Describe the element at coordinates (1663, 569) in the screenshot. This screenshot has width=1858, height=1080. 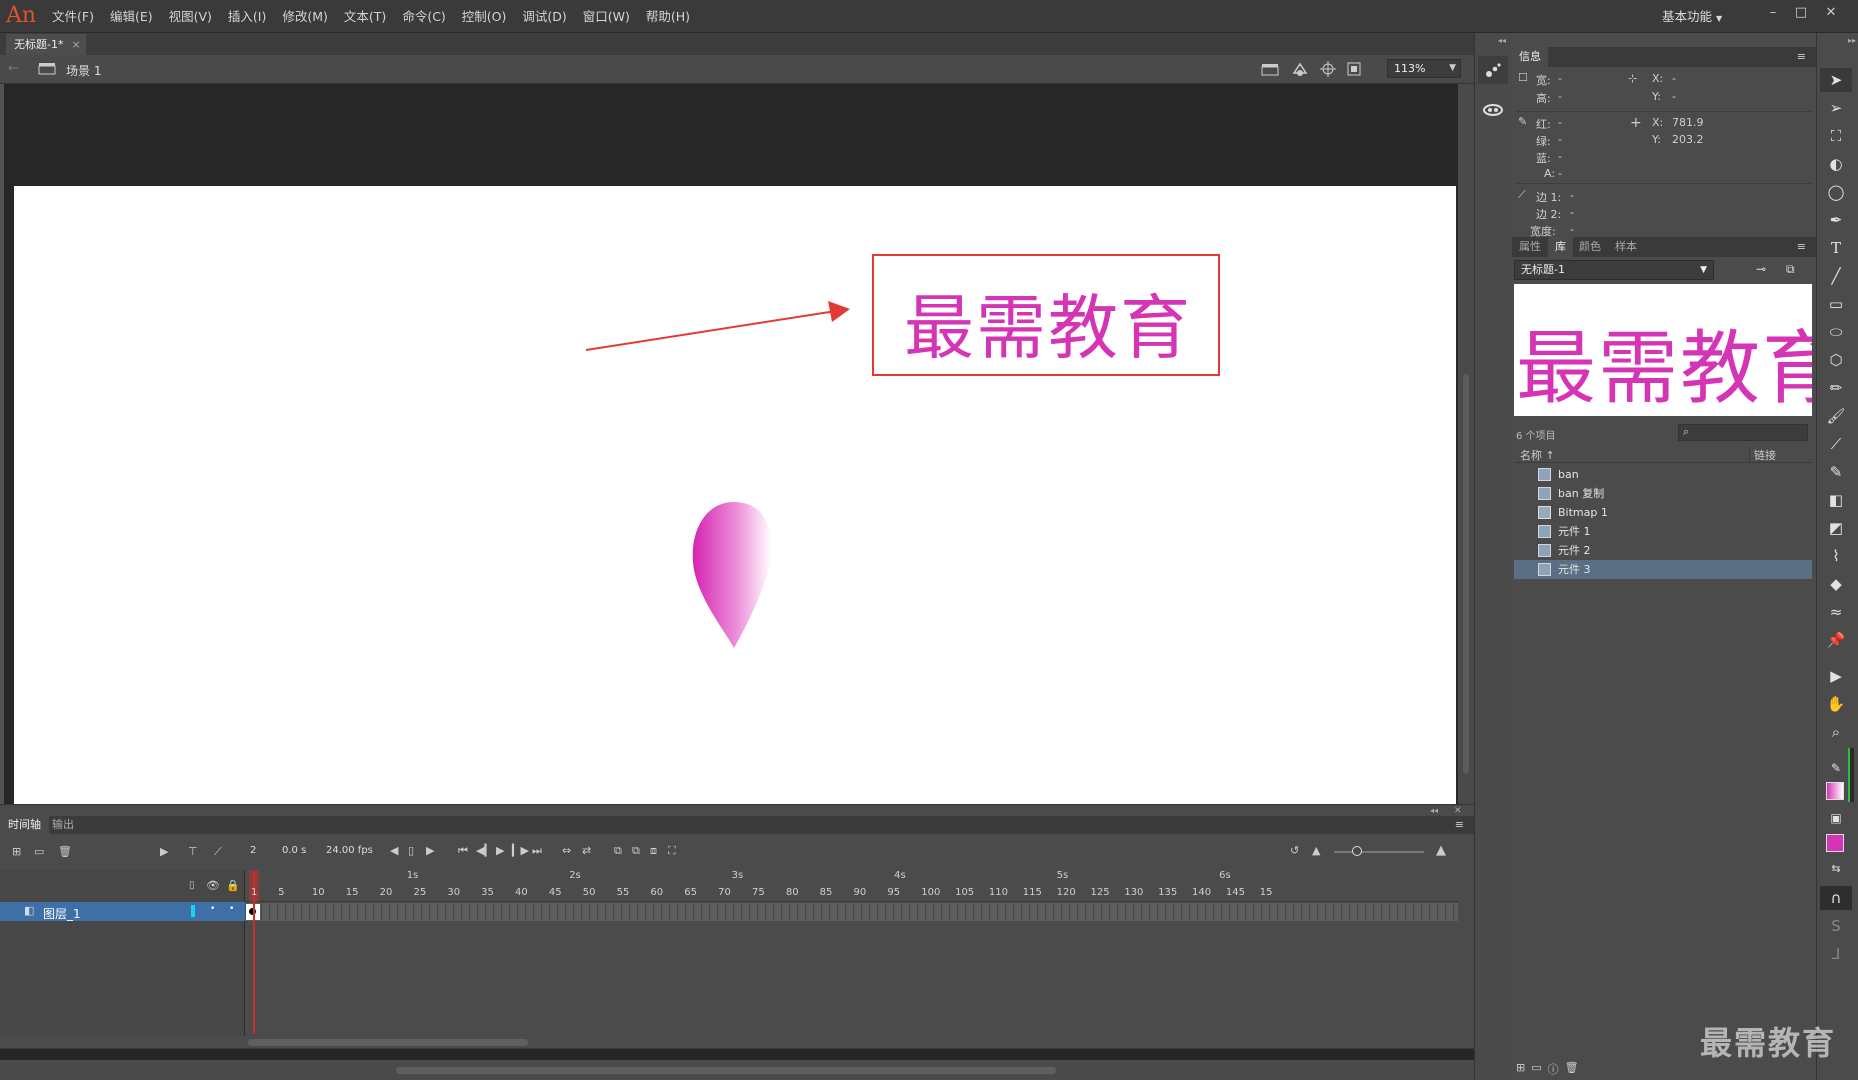
I see `library-item-selected: 元件 3` at that location.